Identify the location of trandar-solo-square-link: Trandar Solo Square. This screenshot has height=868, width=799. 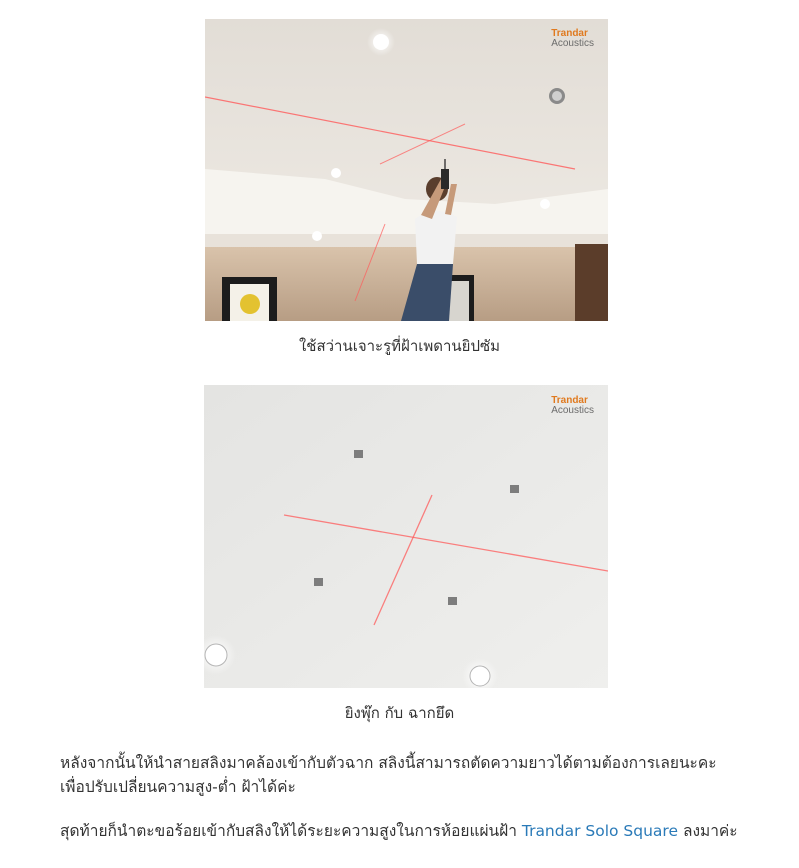
(600, 831).